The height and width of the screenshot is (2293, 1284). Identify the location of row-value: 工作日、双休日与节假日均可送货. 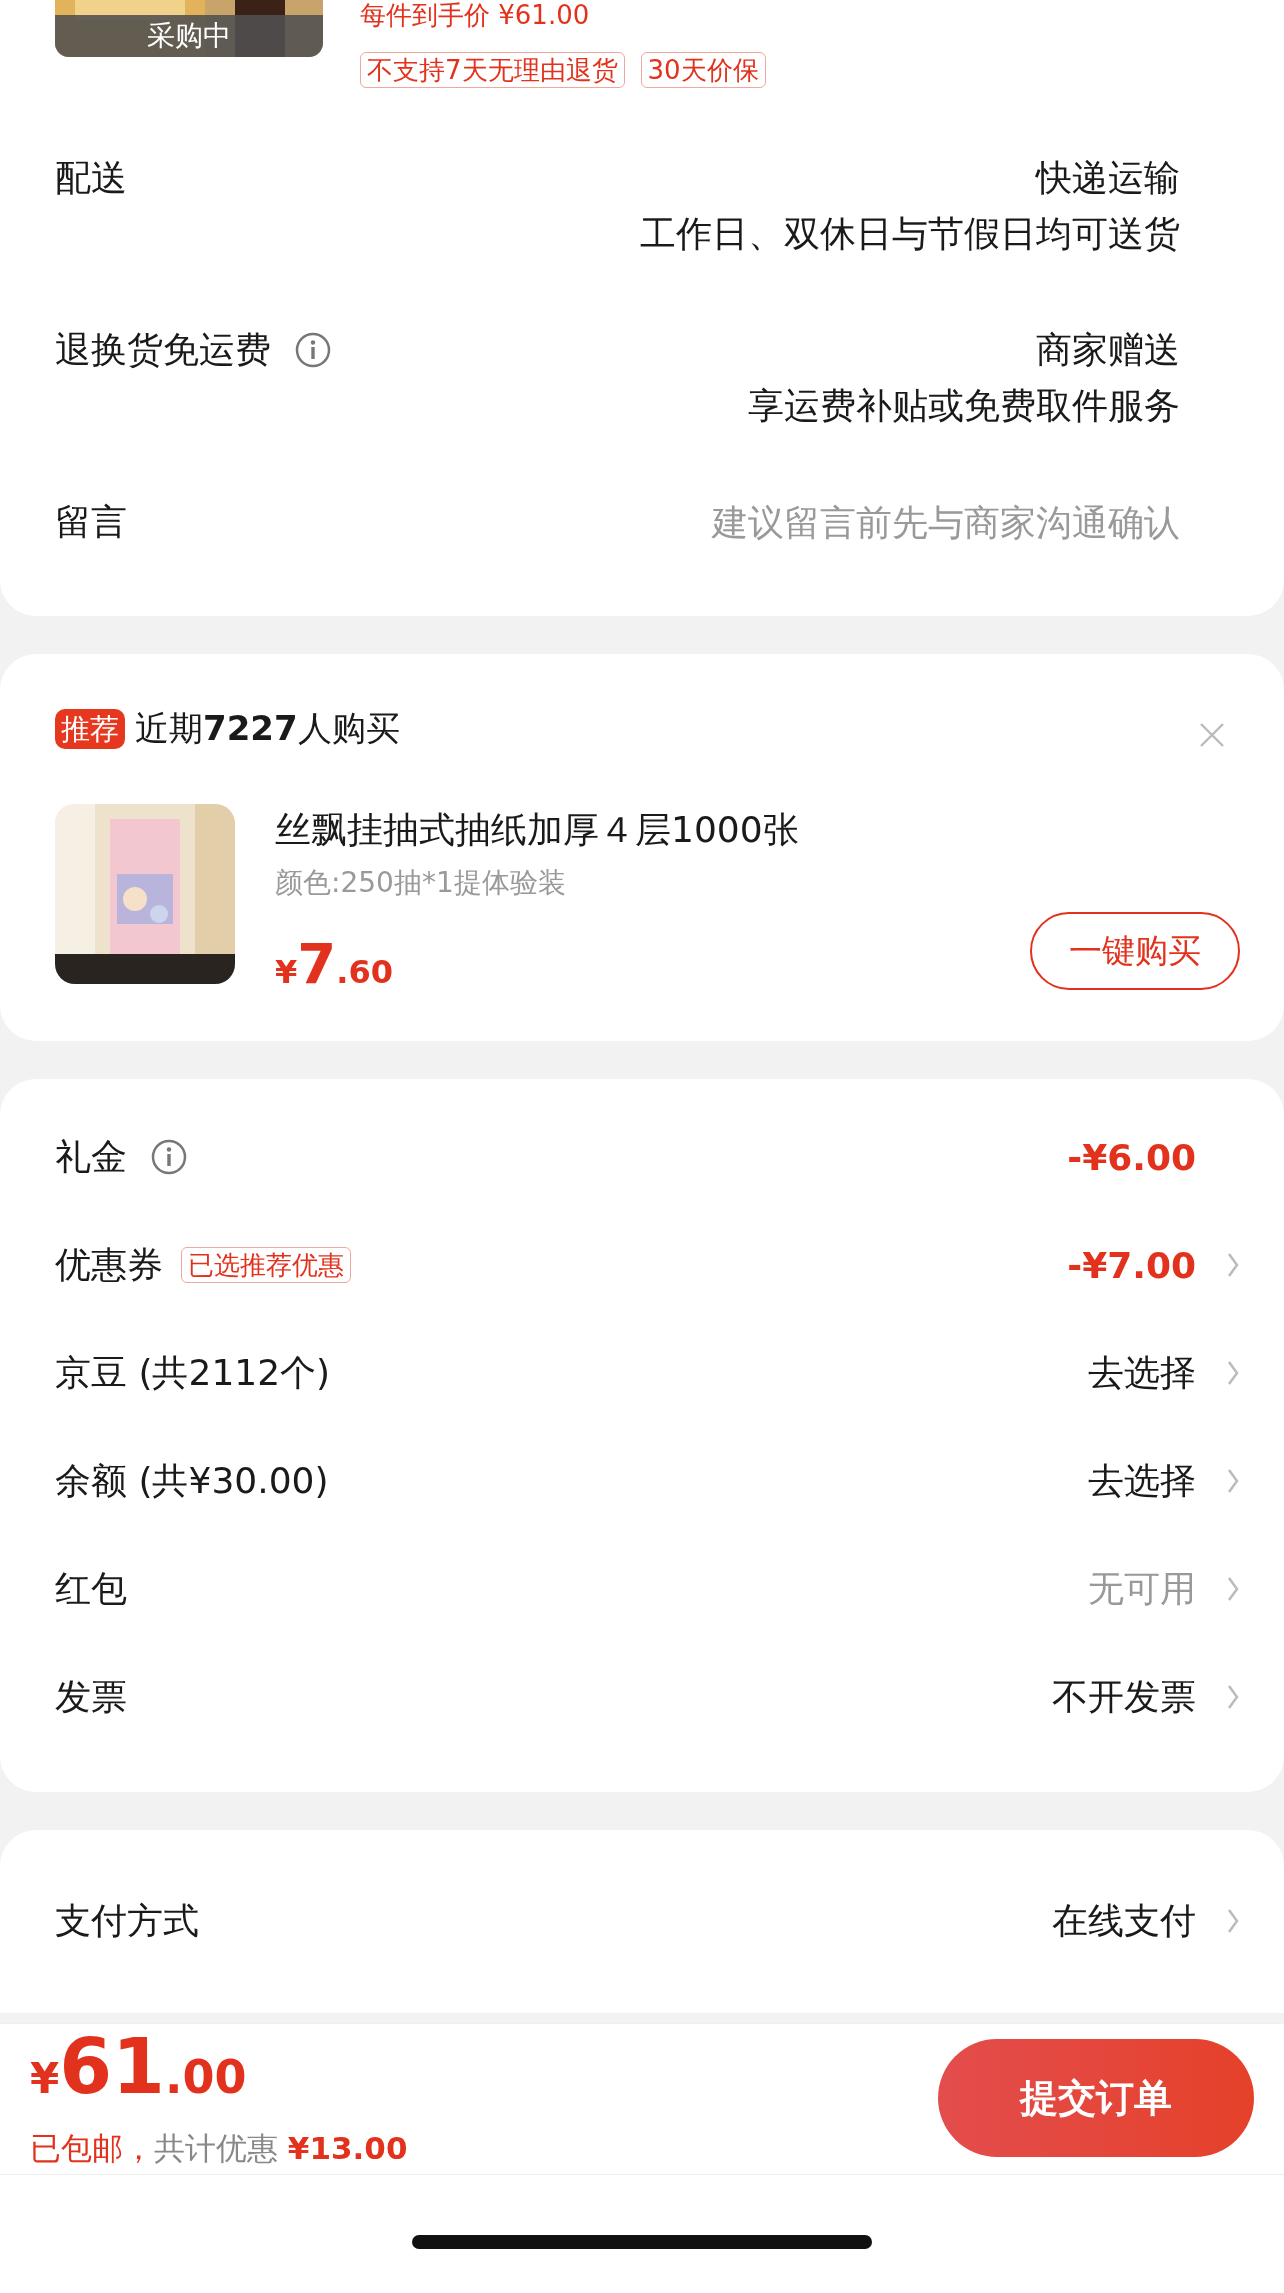
(910, 234).